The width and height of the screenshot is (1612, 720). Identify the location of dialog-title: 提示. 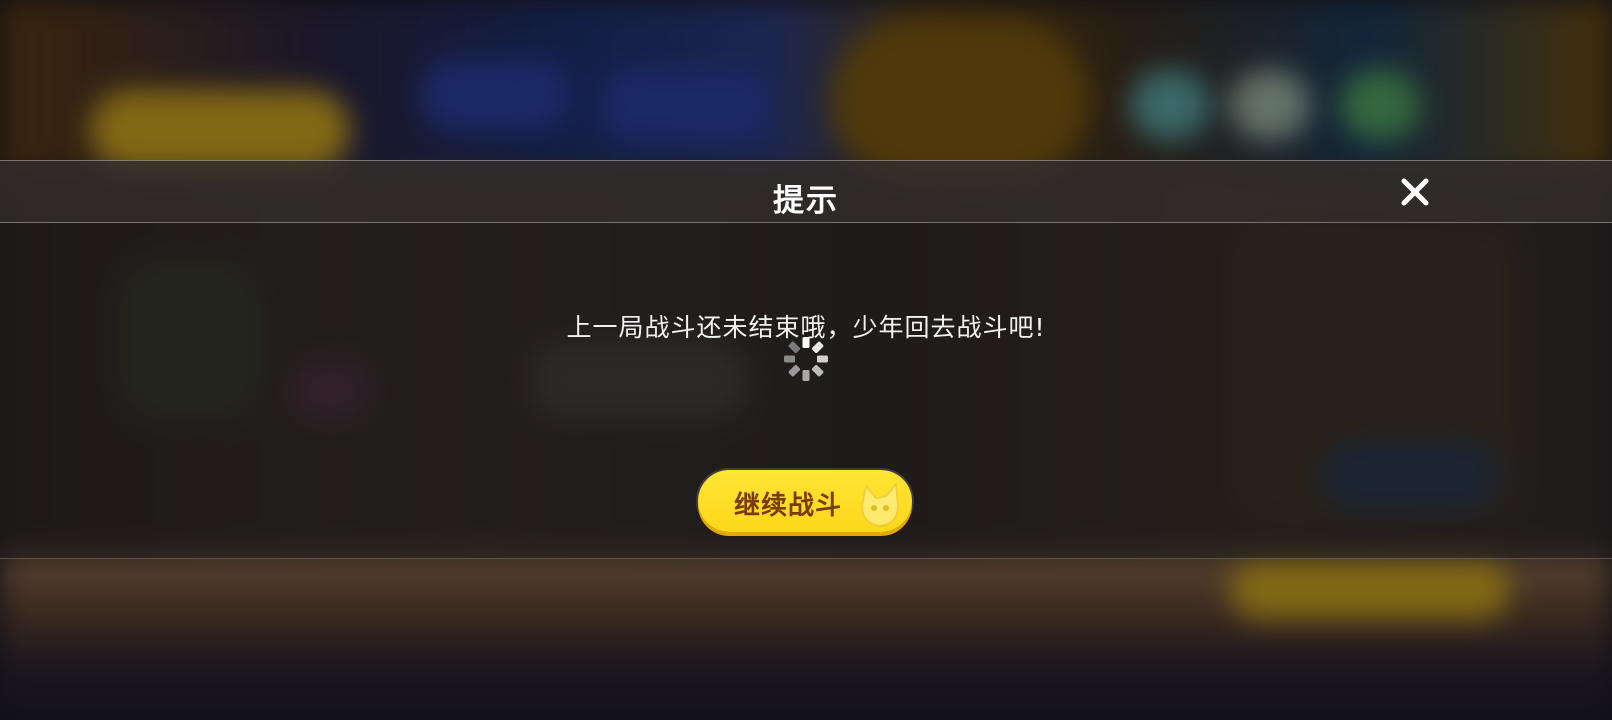
(806, 201).